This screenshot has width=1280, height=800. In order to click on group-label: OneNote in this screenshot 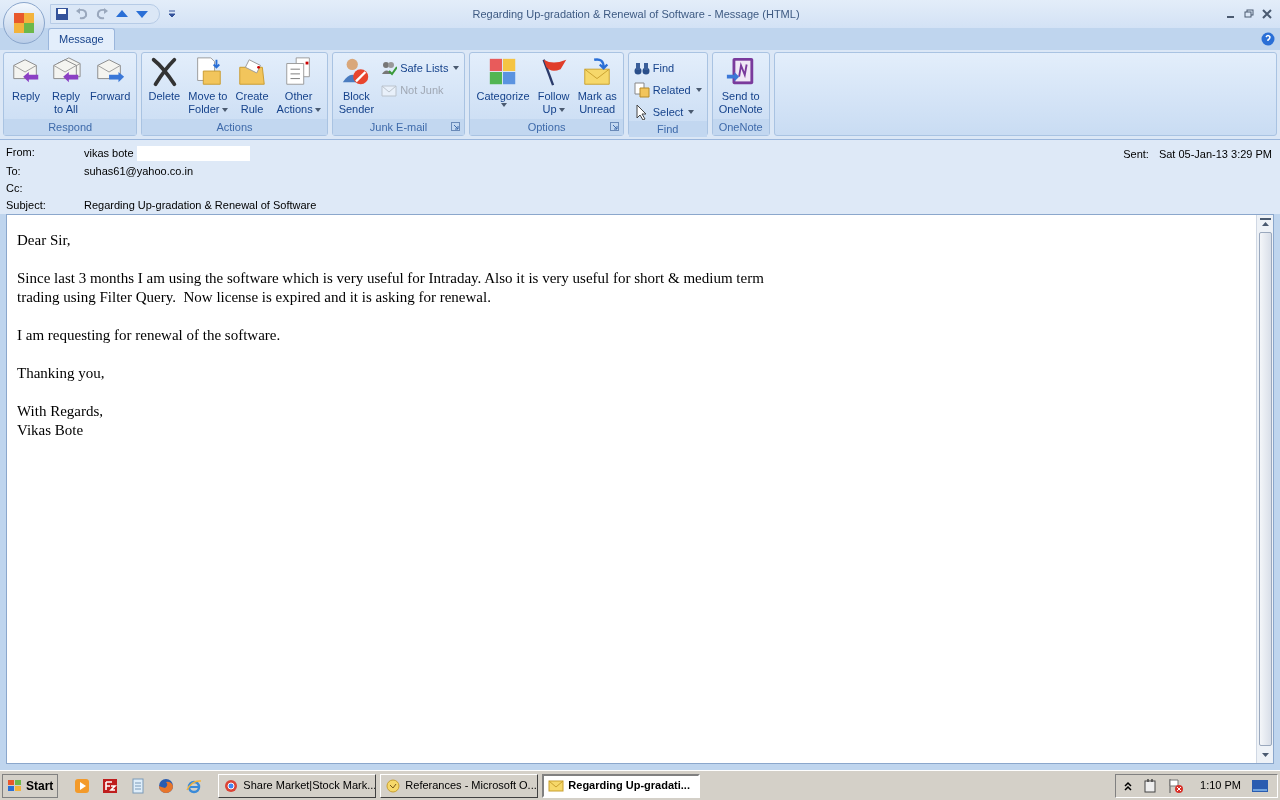, I will do `click(740, 127)`.